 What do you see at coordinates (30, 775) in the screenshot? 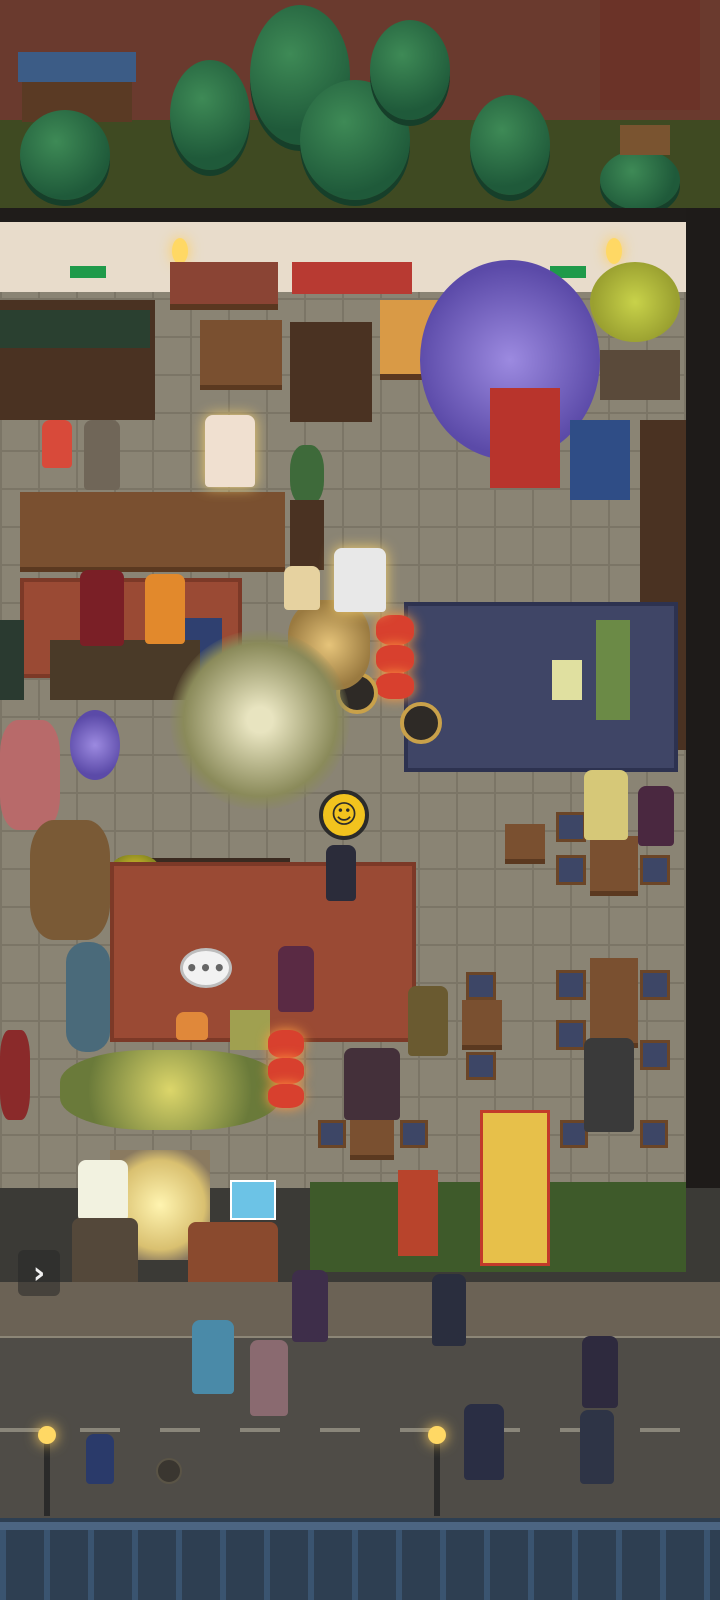
I see `pink-ornament` at bounding box center [30, 775].